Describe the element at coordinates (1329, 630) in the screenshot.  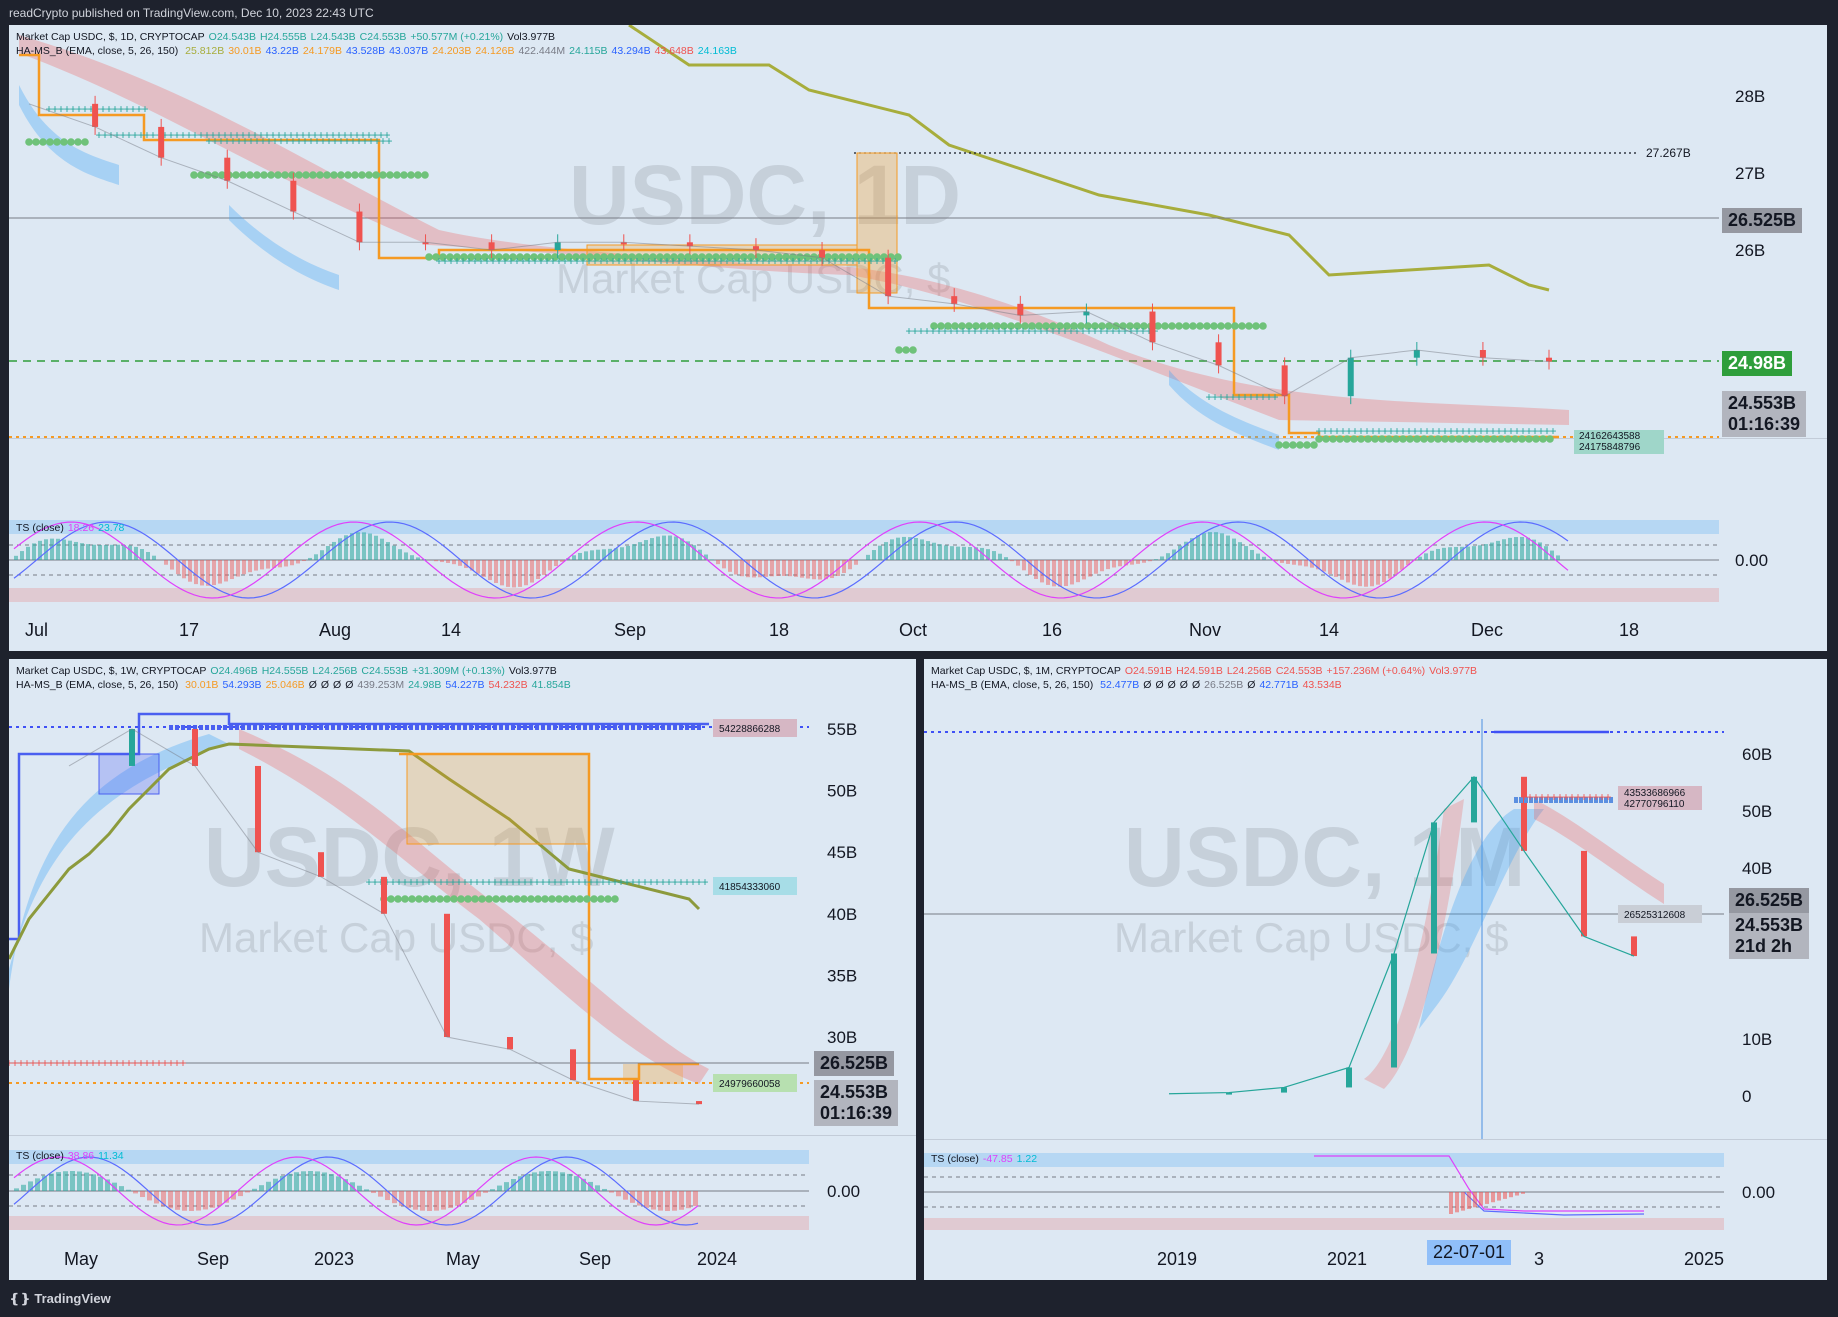
I see `x-tick-label: 14` at that location.